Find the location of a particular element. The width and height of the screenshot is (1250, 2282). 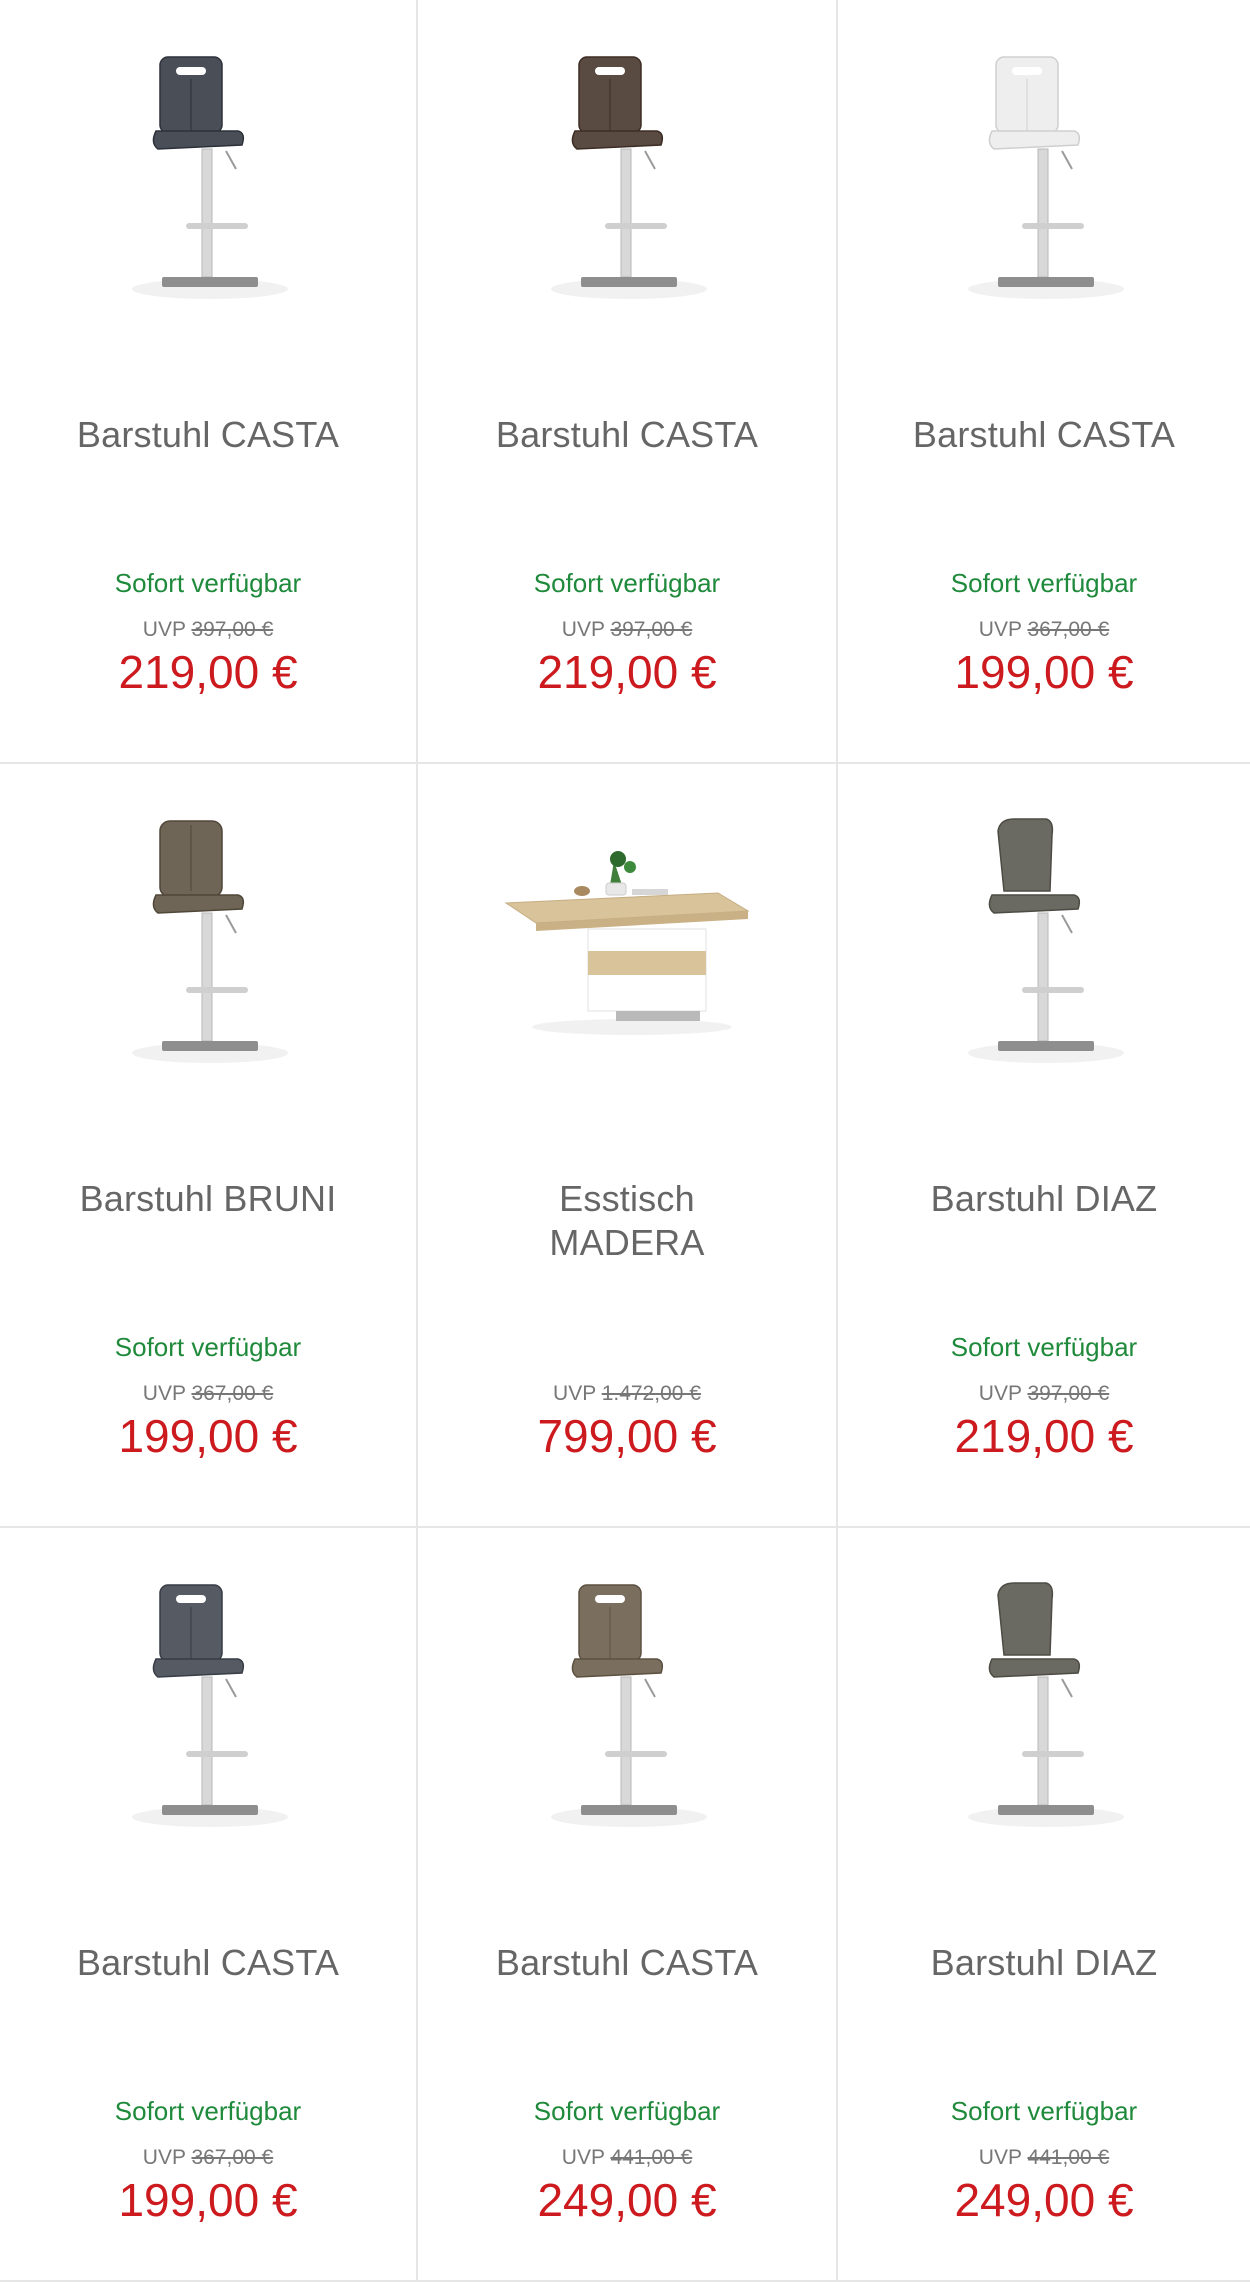

dining-table-icon is located at coordinates (627, 943).